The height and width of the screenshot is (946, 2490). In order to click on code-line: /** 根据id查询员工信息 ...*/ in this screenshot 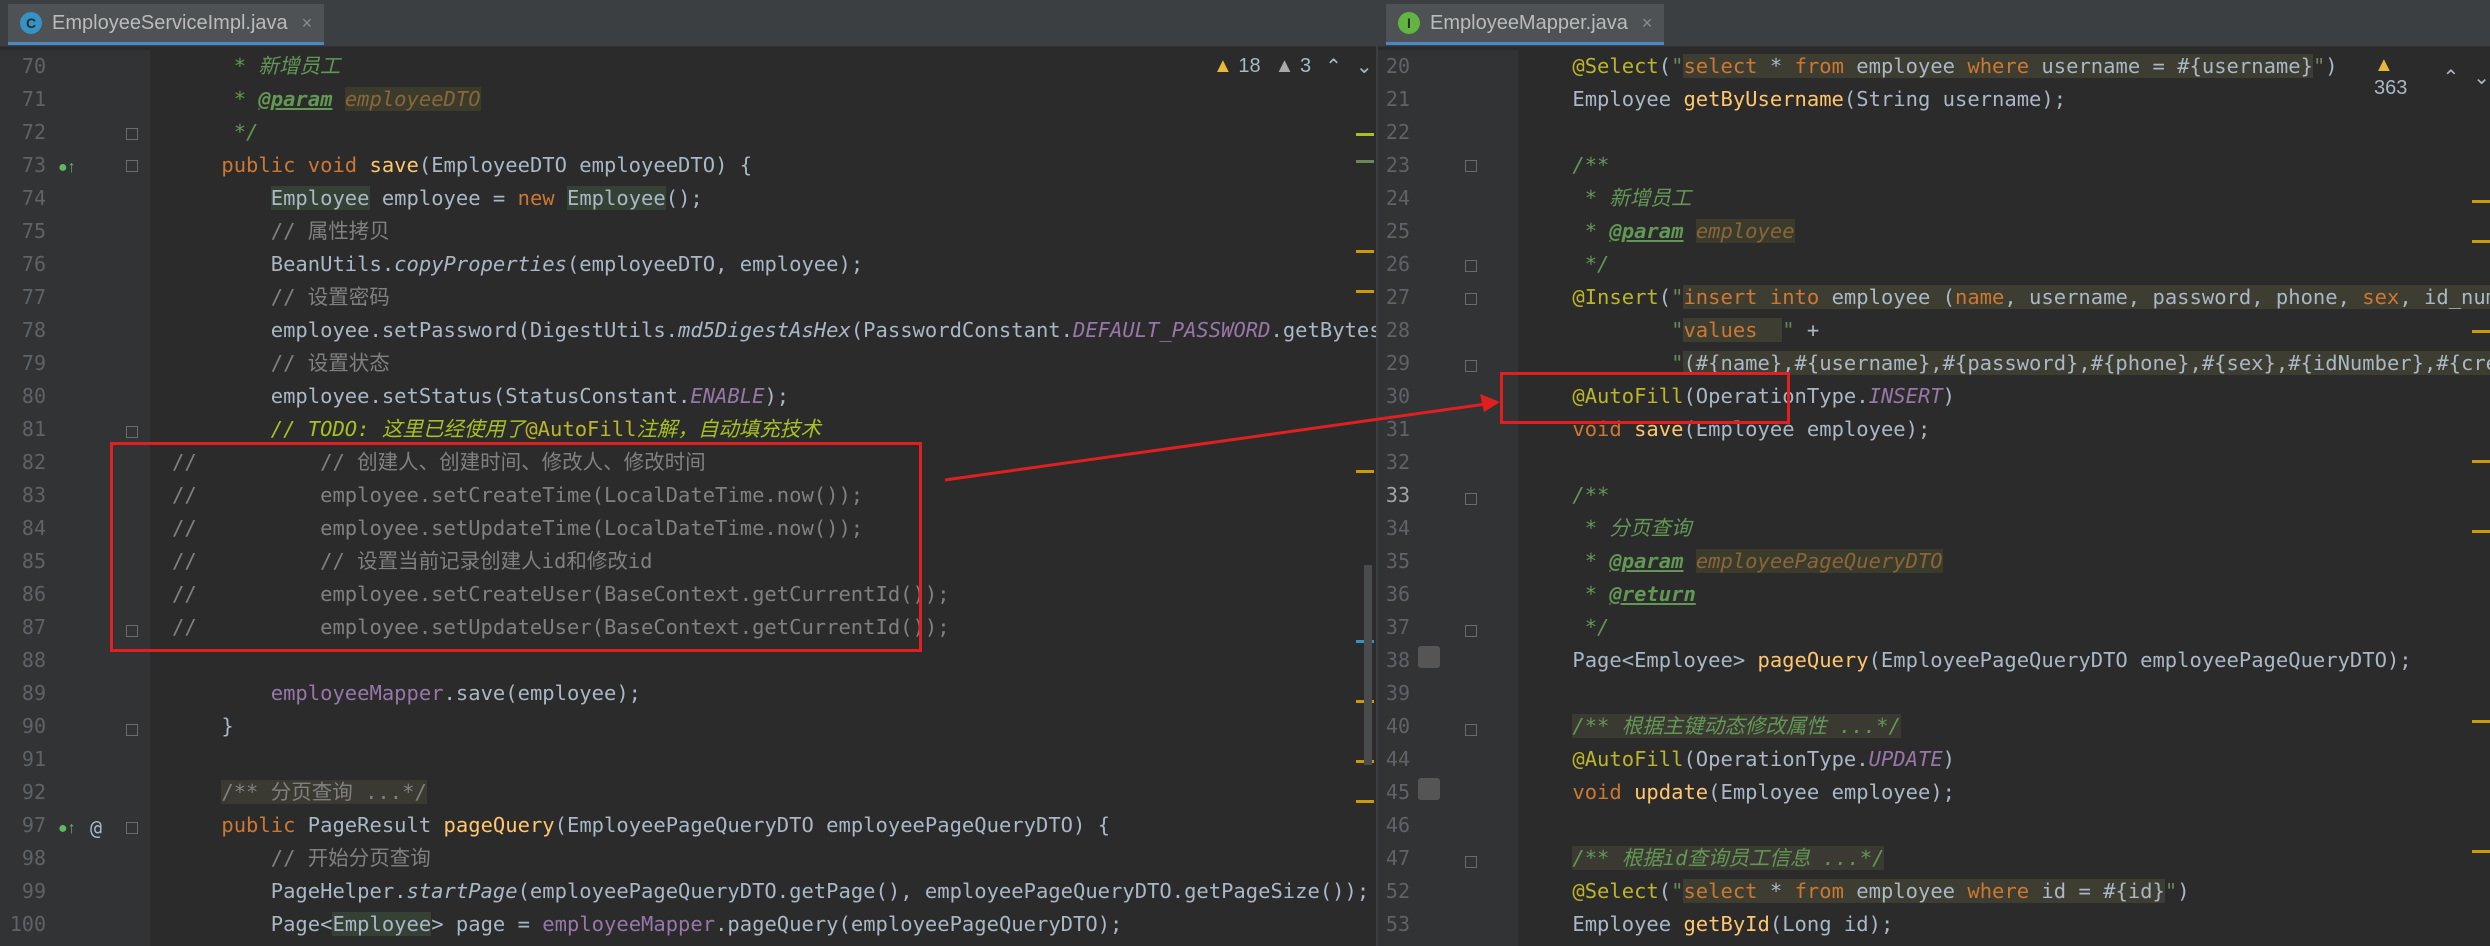, I will do `click(2006, 858)`.